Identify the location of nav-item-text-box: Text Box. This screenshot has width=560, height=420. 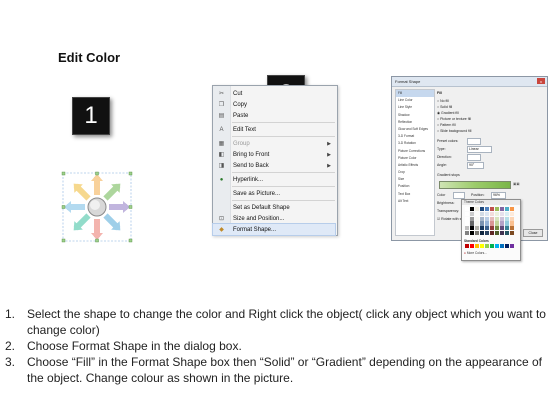
(415, 194).